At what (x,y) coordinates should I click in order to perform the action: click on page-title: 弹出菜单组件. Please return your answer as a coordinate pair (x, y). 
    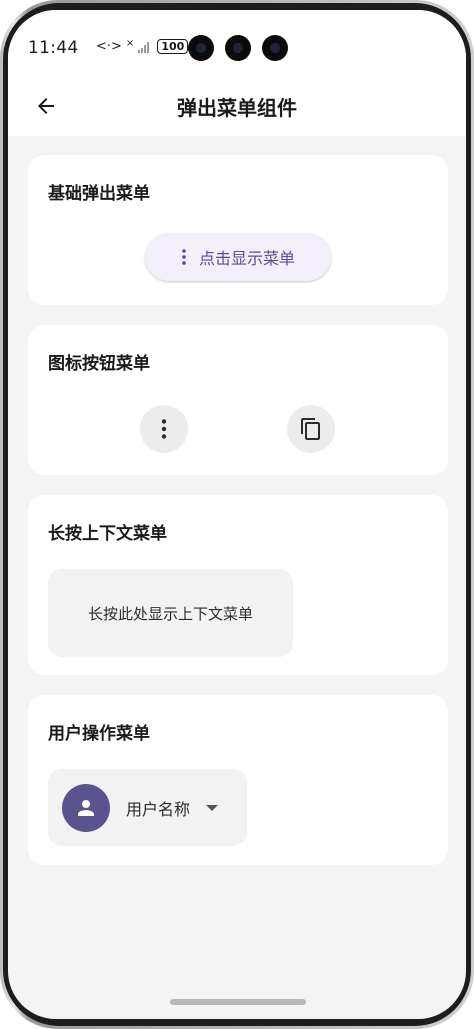
    Looking at the image, I should click on (237, 108).